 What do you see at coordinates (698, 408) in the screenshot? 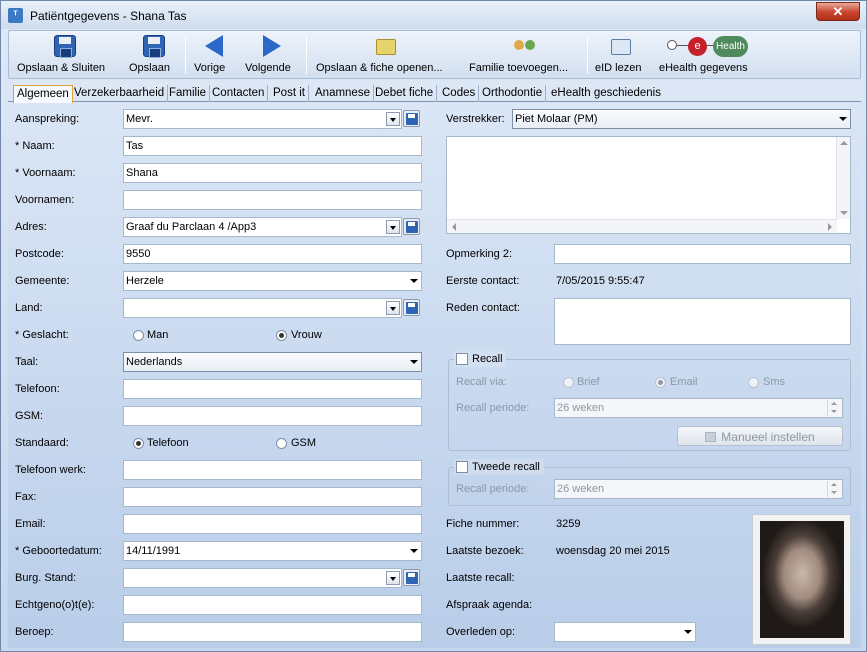
I see `recall-periode-spinner: 26 weken` at bounding box center [698, 408].